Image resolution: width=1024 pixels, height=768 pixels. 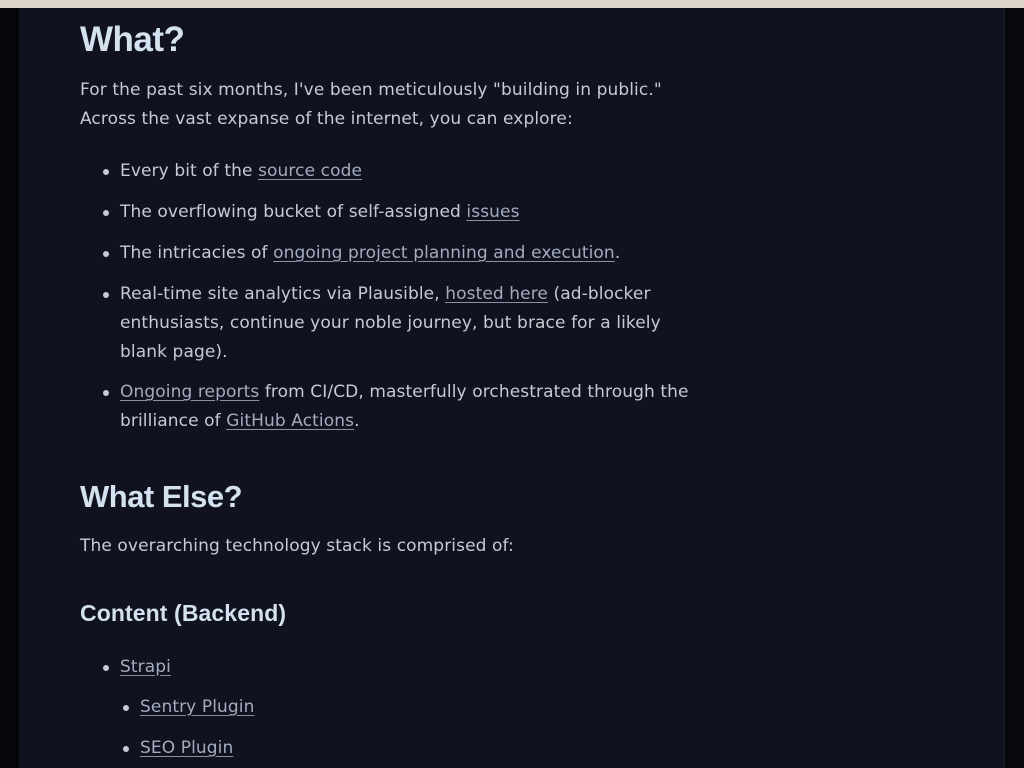 I want to click on section-heading-what-else: What Else?, so click(x=161, y=496).